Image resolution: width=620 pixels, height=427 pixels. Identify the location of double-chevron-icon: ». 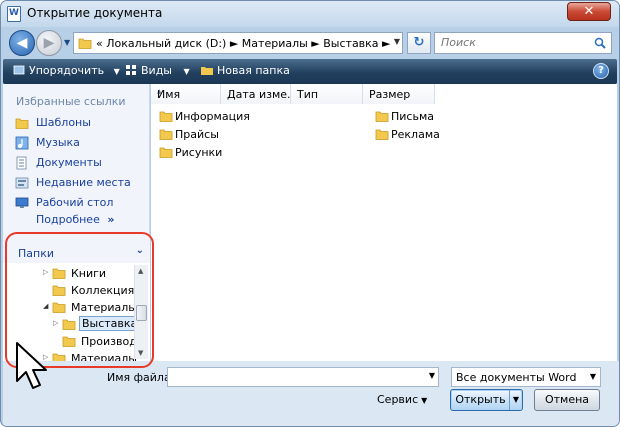
(111, 219).